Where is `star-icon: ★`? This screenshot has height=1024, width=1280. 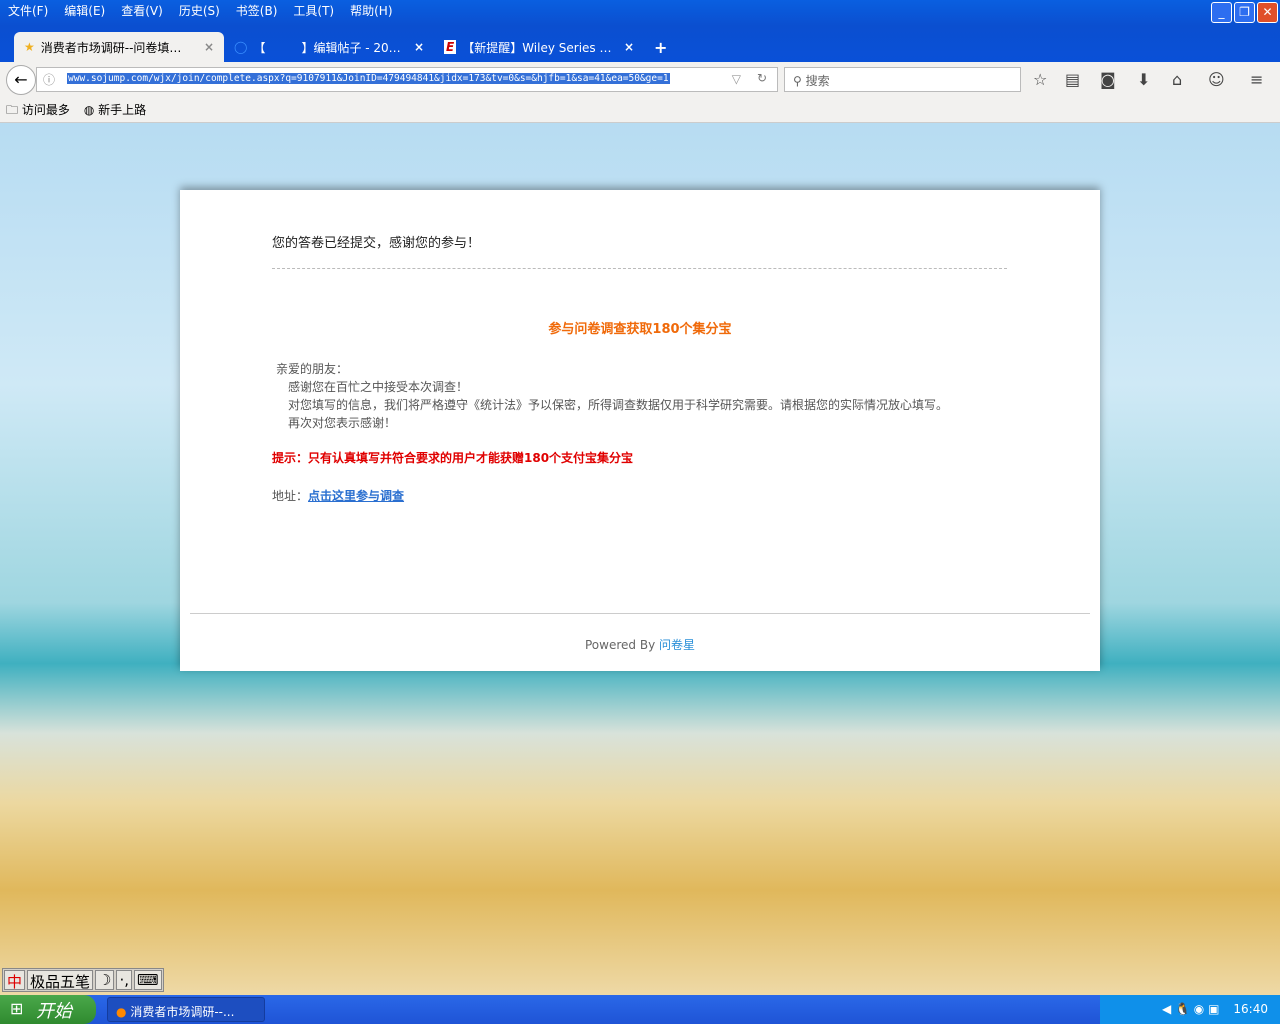 star-icon: ★ is located at coordinates (29, 47).